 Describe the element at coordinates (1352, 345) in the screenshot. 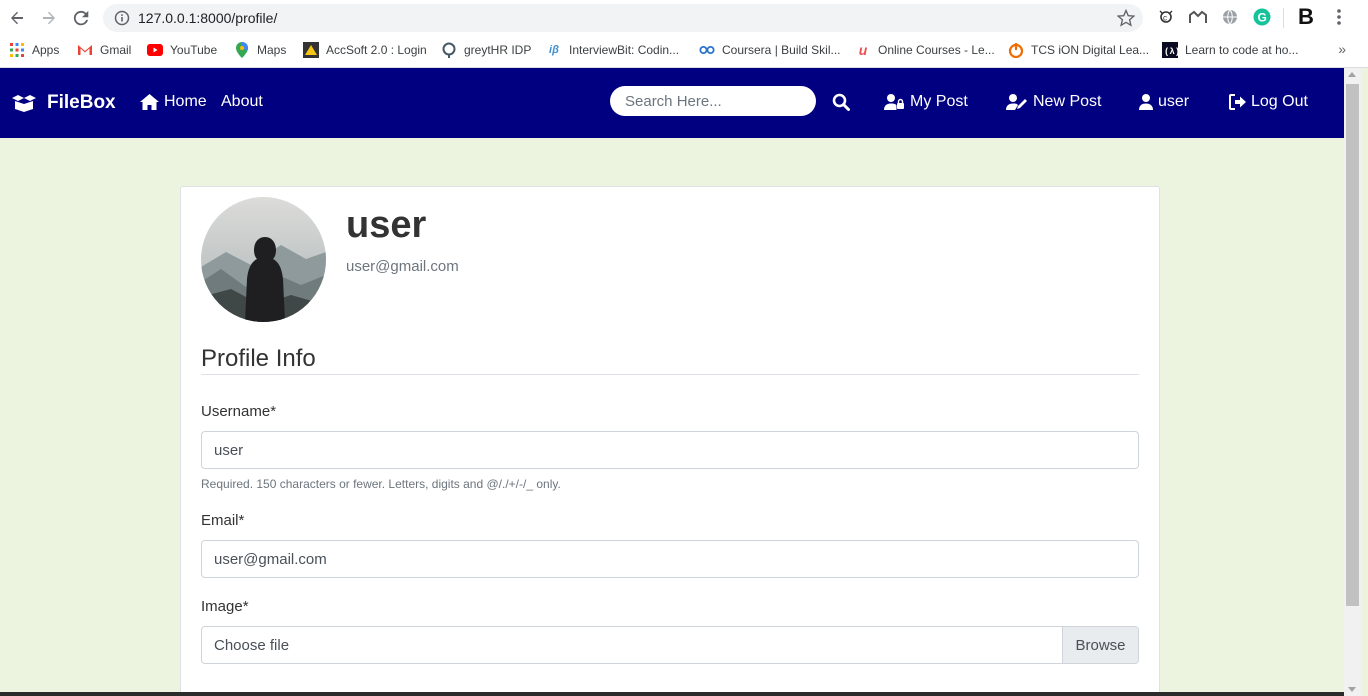

I see `scroll-thumb` at that location.